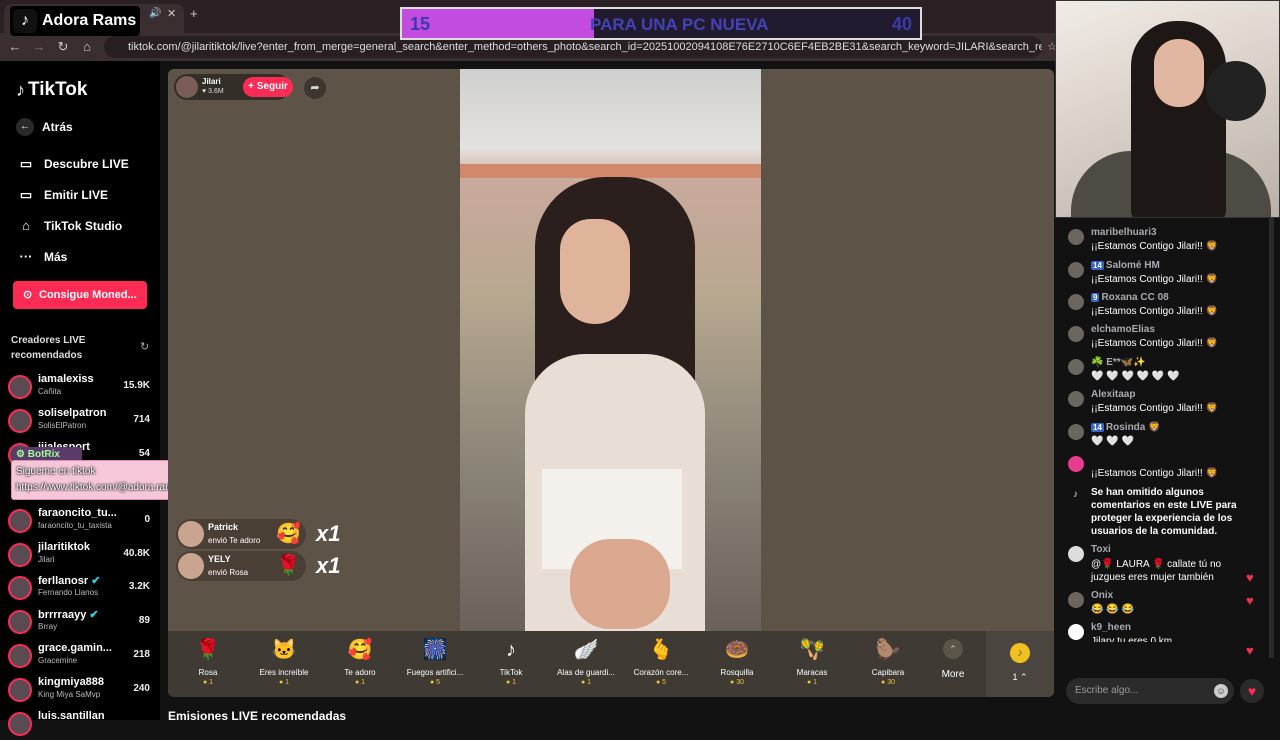 Image resolution: width=1280 pixels, height=740 pixels. What do you see at coordinates (81, 522) in the screenshot?
I see `creator-item: faraoncito_tu... faraoncito_tu_taxista 0` at bounding box center [81, 522].